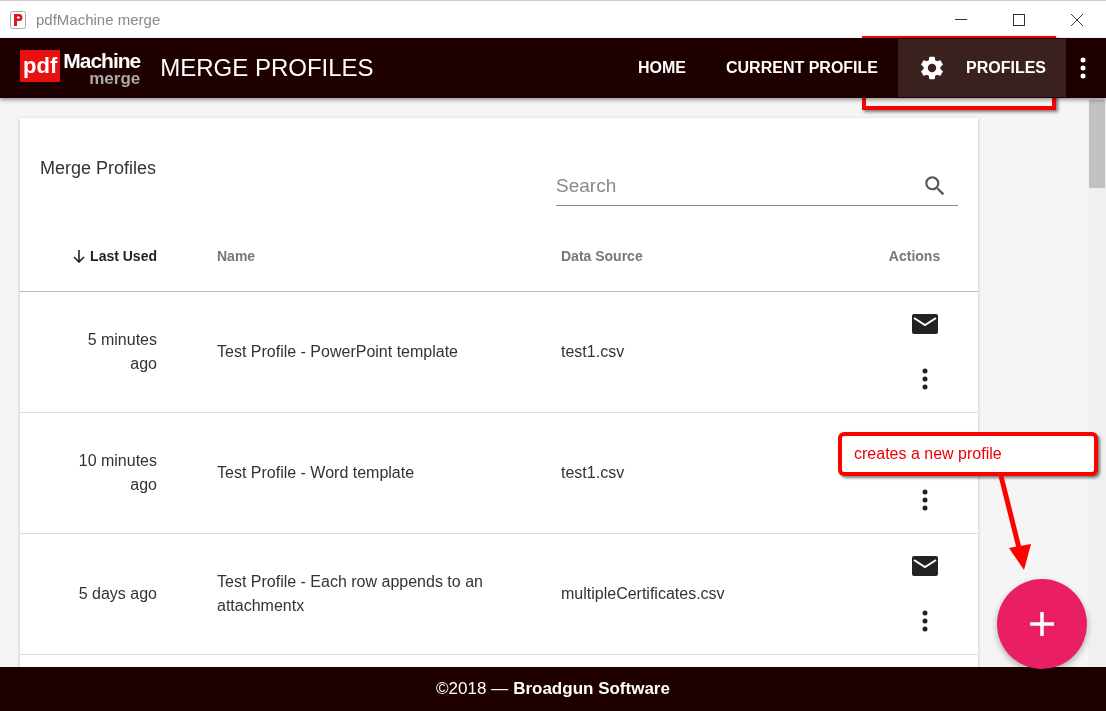  What do you see at coordinates (884, 255) in the screenshot?
I see `column-header: Actions` at bounding box center [884, 255].